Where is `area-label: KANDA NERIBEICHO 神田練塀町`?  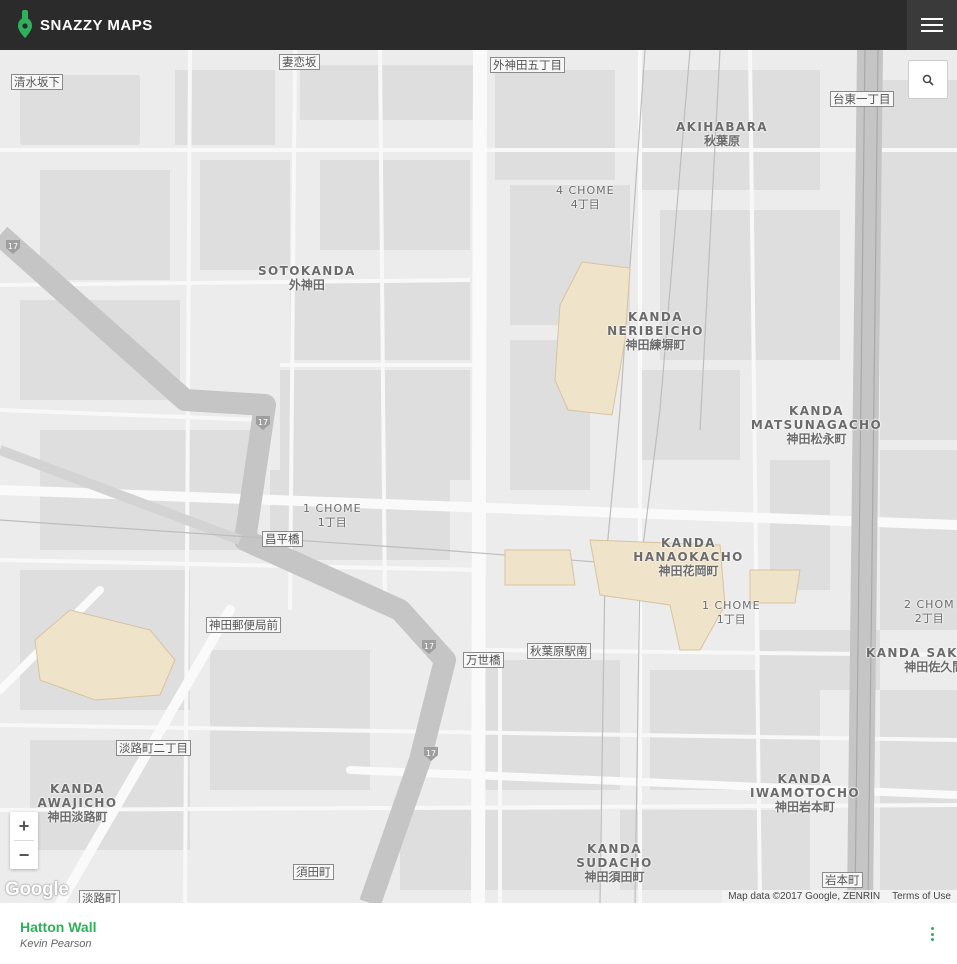
area-label: KANDA NERIBEICHO 神田練塀町 is located at coordinates (655, 331).